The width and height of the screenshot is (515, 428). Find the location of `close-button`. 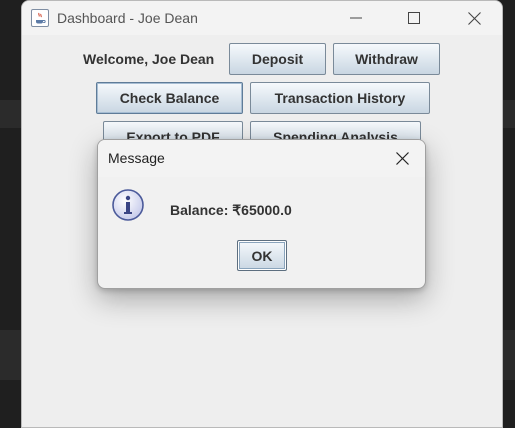

close-button is located at coordinates (474, 18).